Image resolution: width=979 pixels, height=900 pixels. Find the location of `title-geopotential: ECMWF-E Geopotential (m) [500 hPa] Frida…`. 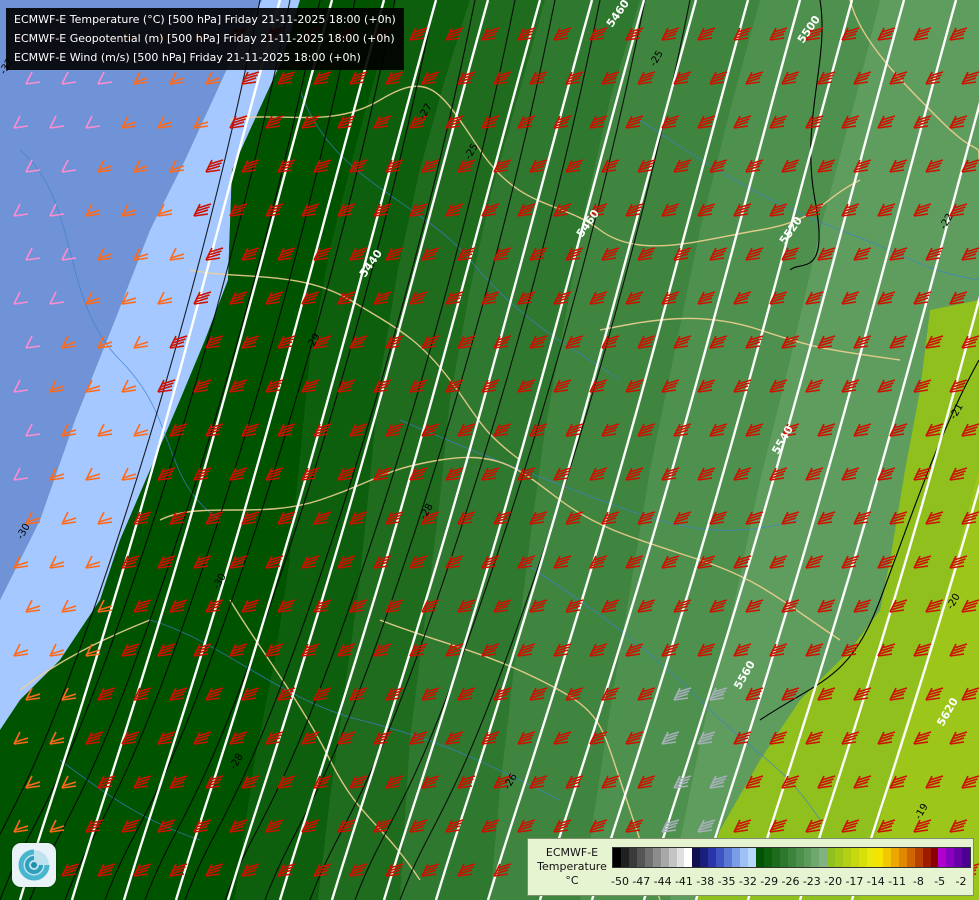

title-geopotential: ECMWF-E Geopotential (m) [500 hPa] Frida… is located at coordinates (204, 38).